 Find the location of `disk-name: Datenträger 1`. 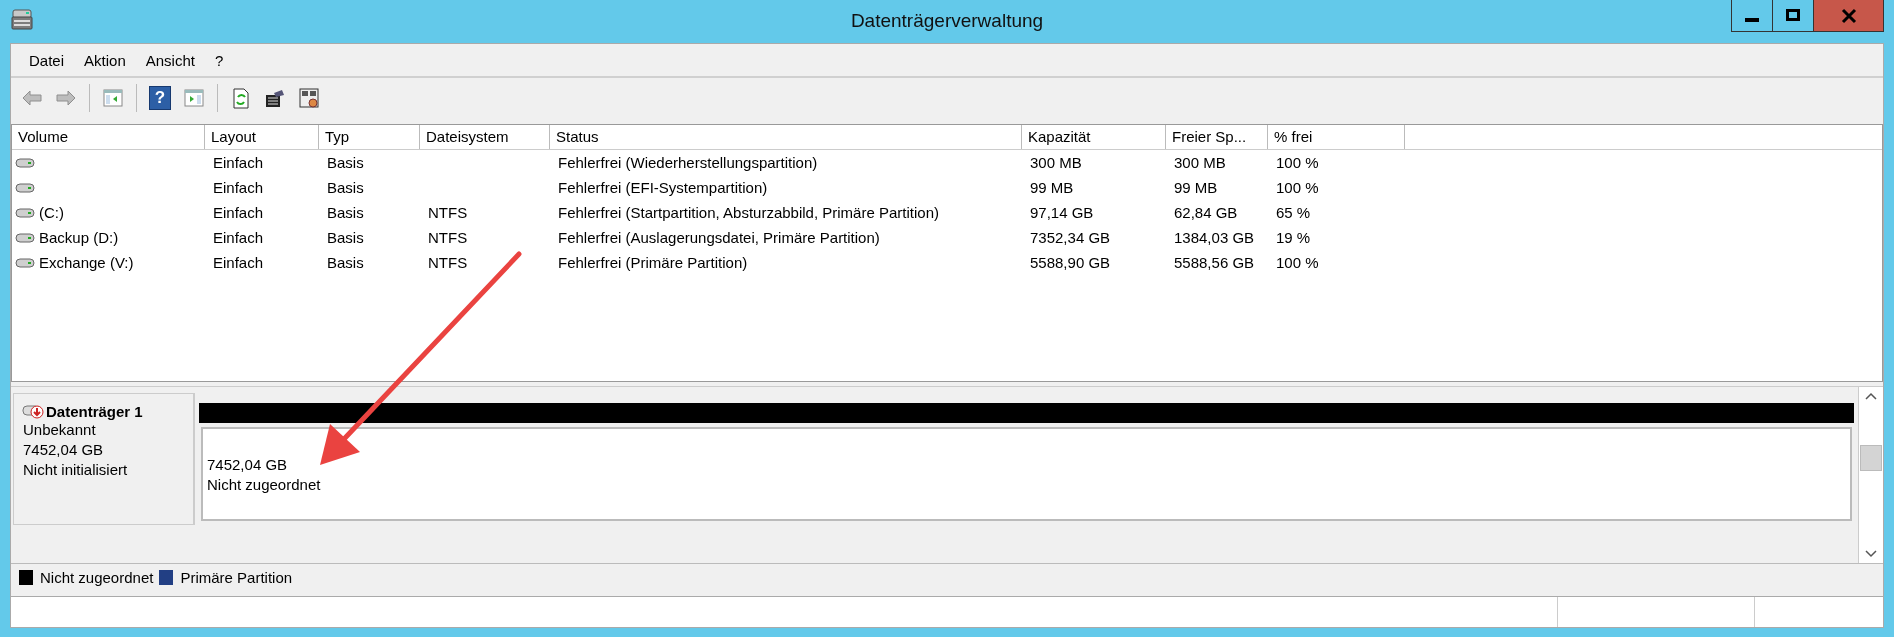

disk-name: Datenträger 1 is located at coordinates (94, 411).